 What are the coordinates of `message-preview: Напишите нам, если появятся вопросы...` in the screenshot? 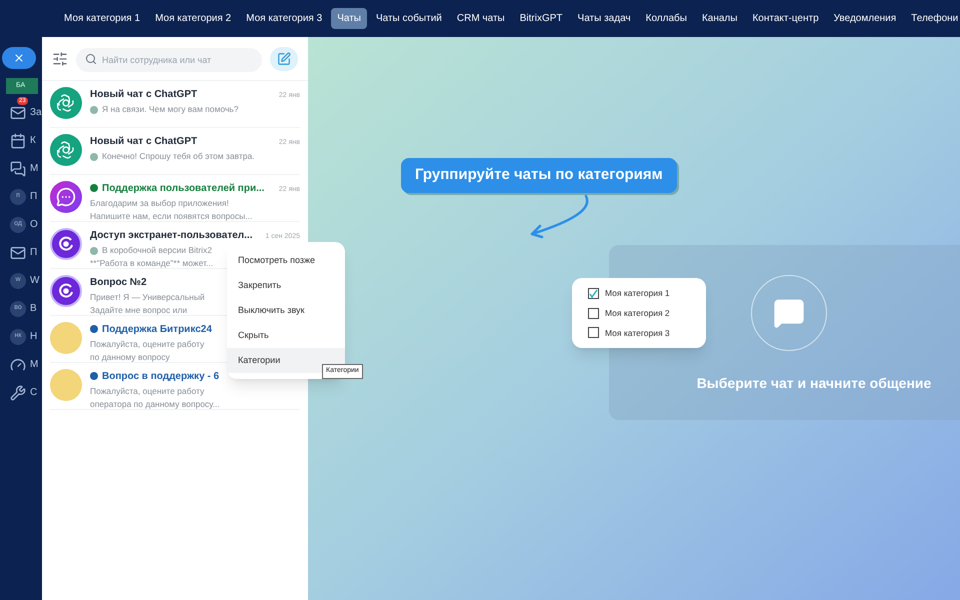 It's located at (171, 216).